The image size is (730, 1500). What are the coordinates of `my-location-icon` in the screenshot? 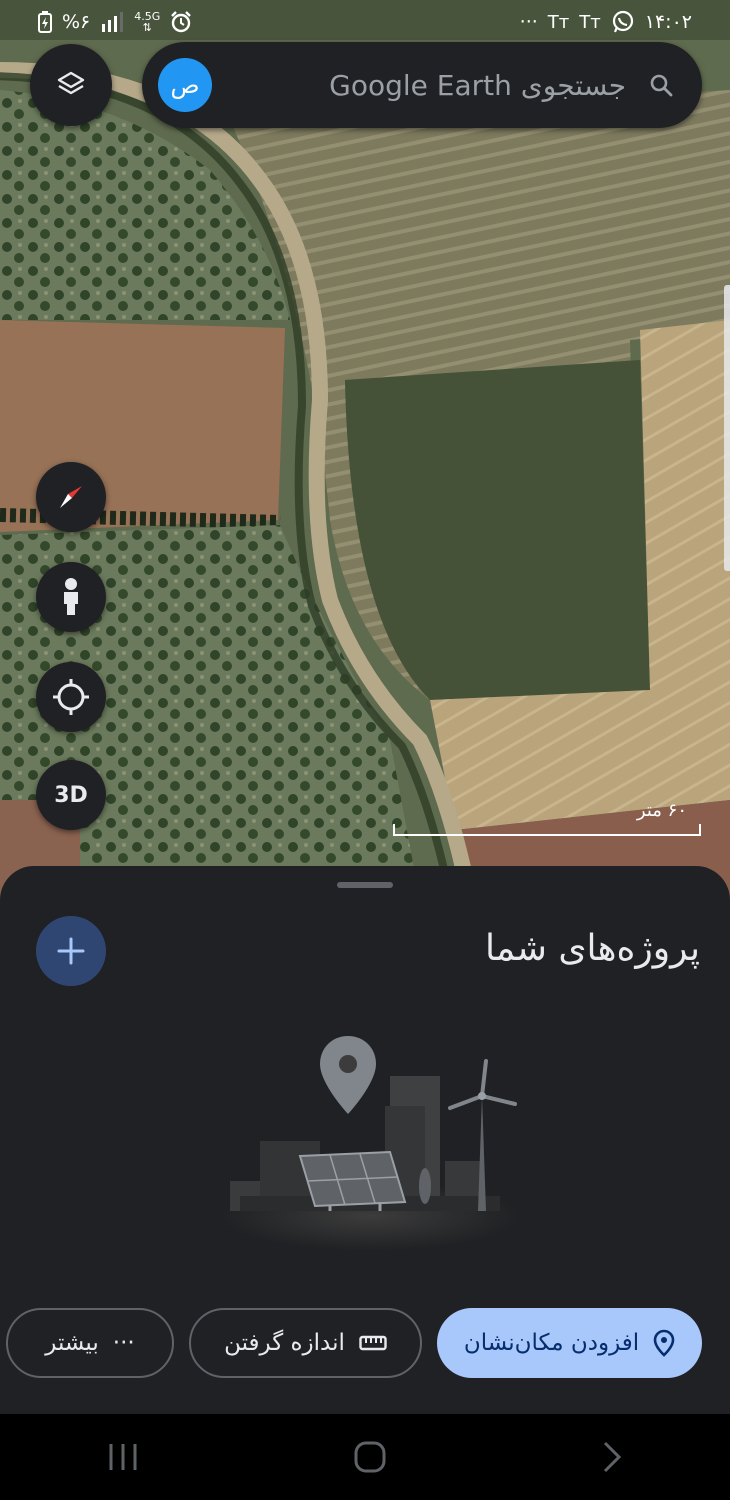 It's located at (71, 697).